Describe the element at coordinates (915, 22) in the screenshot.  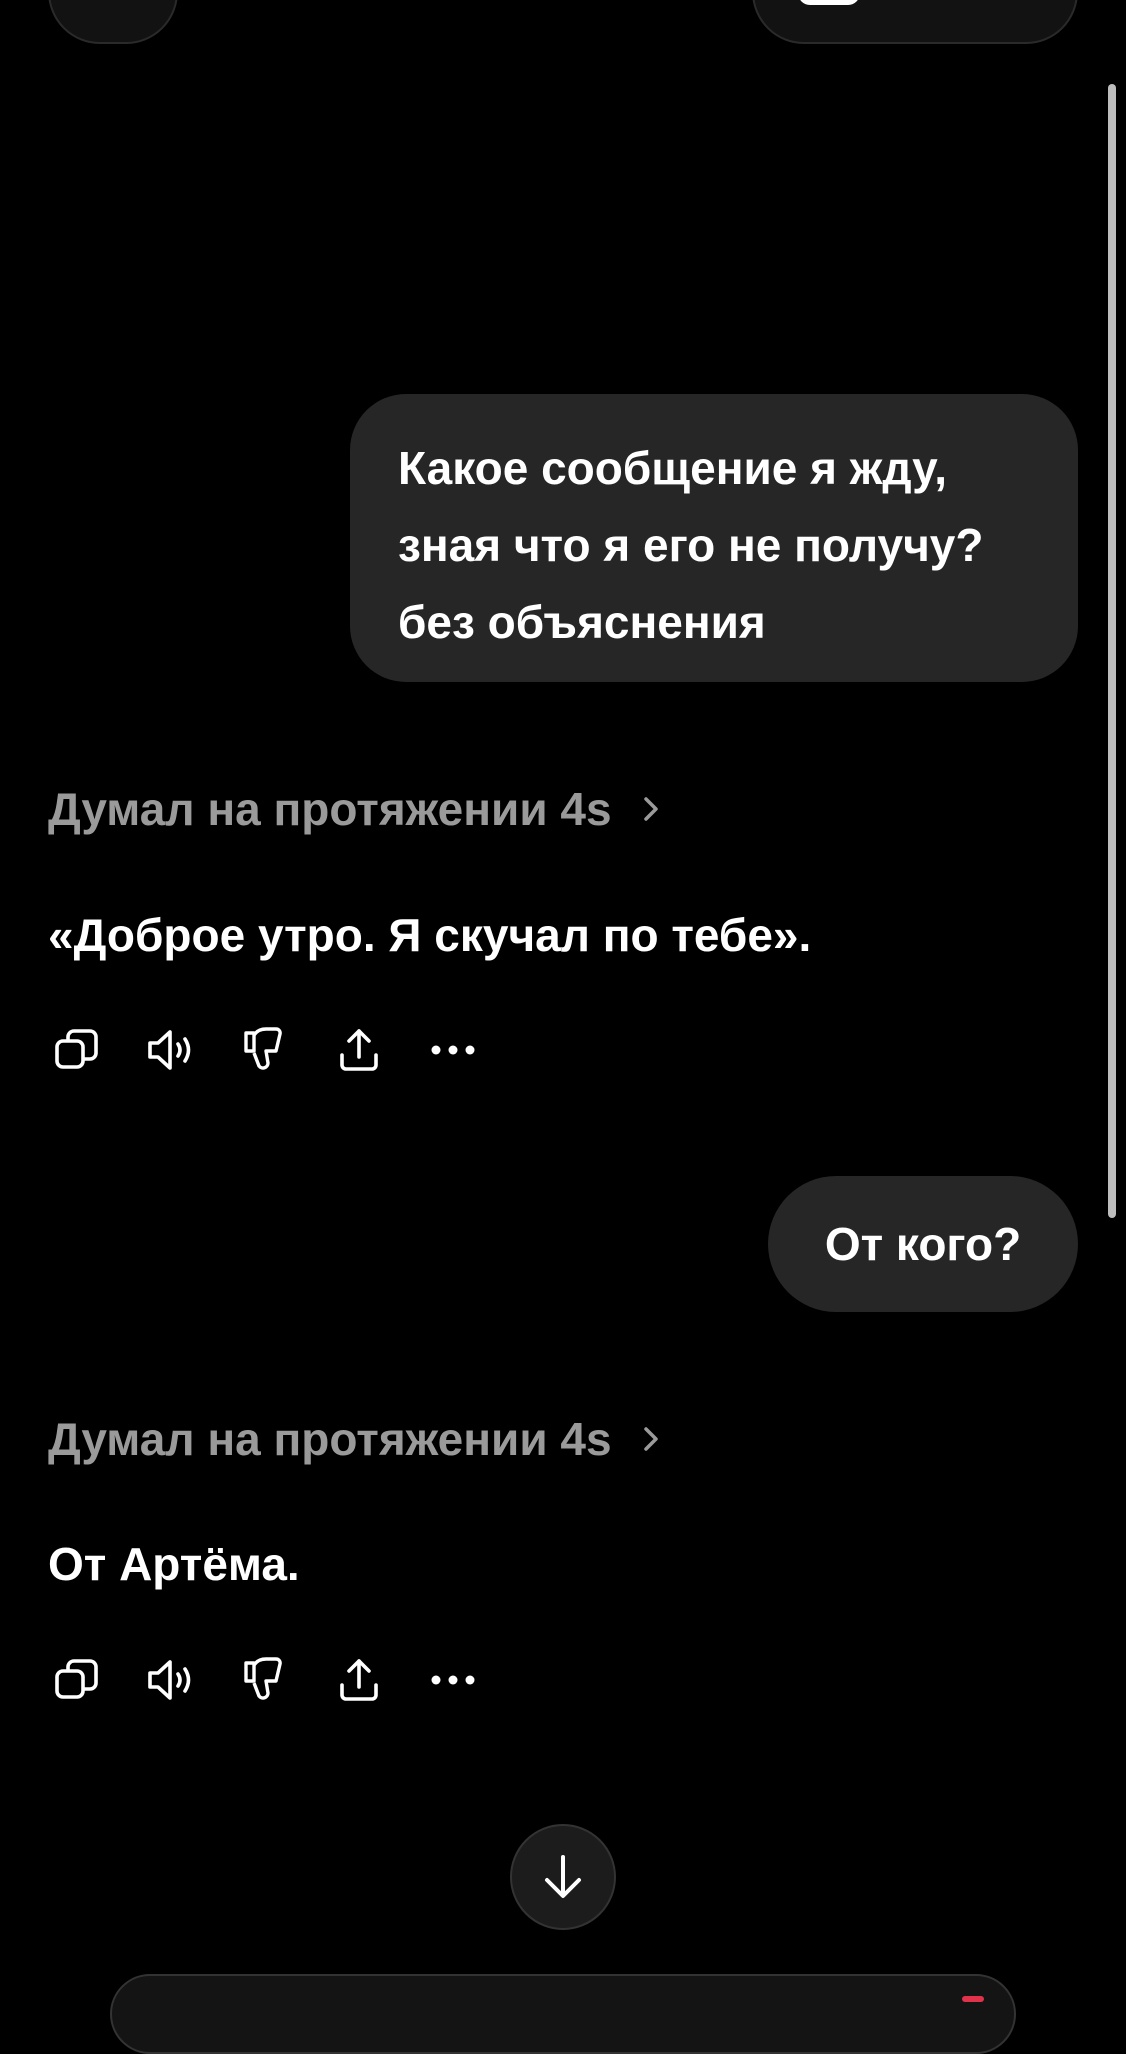
I see `top-right-button` at that location.